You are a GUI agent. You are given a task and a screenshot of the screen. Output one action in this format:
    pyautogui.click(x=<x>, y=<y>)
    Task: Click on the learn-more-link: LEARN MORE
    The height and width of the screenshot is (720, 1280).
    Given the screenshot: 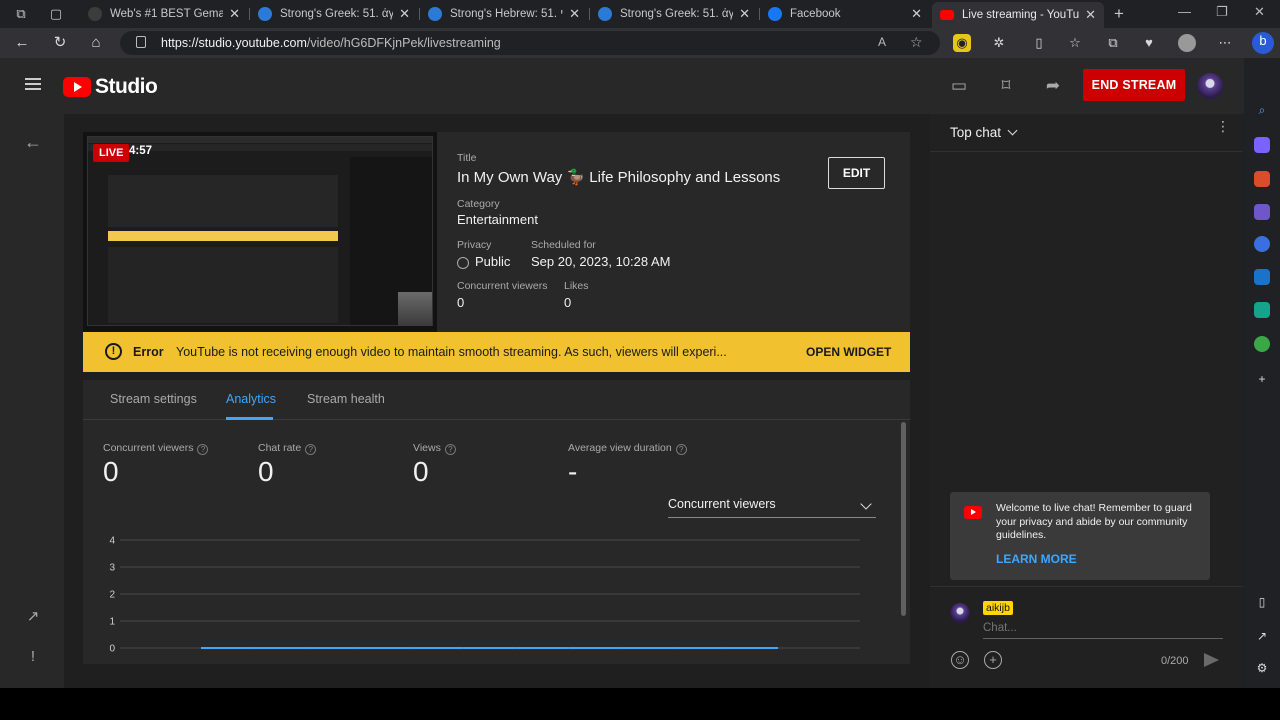 What is the action you would take?
    pyautogui.click(x=1036, y=559)
    